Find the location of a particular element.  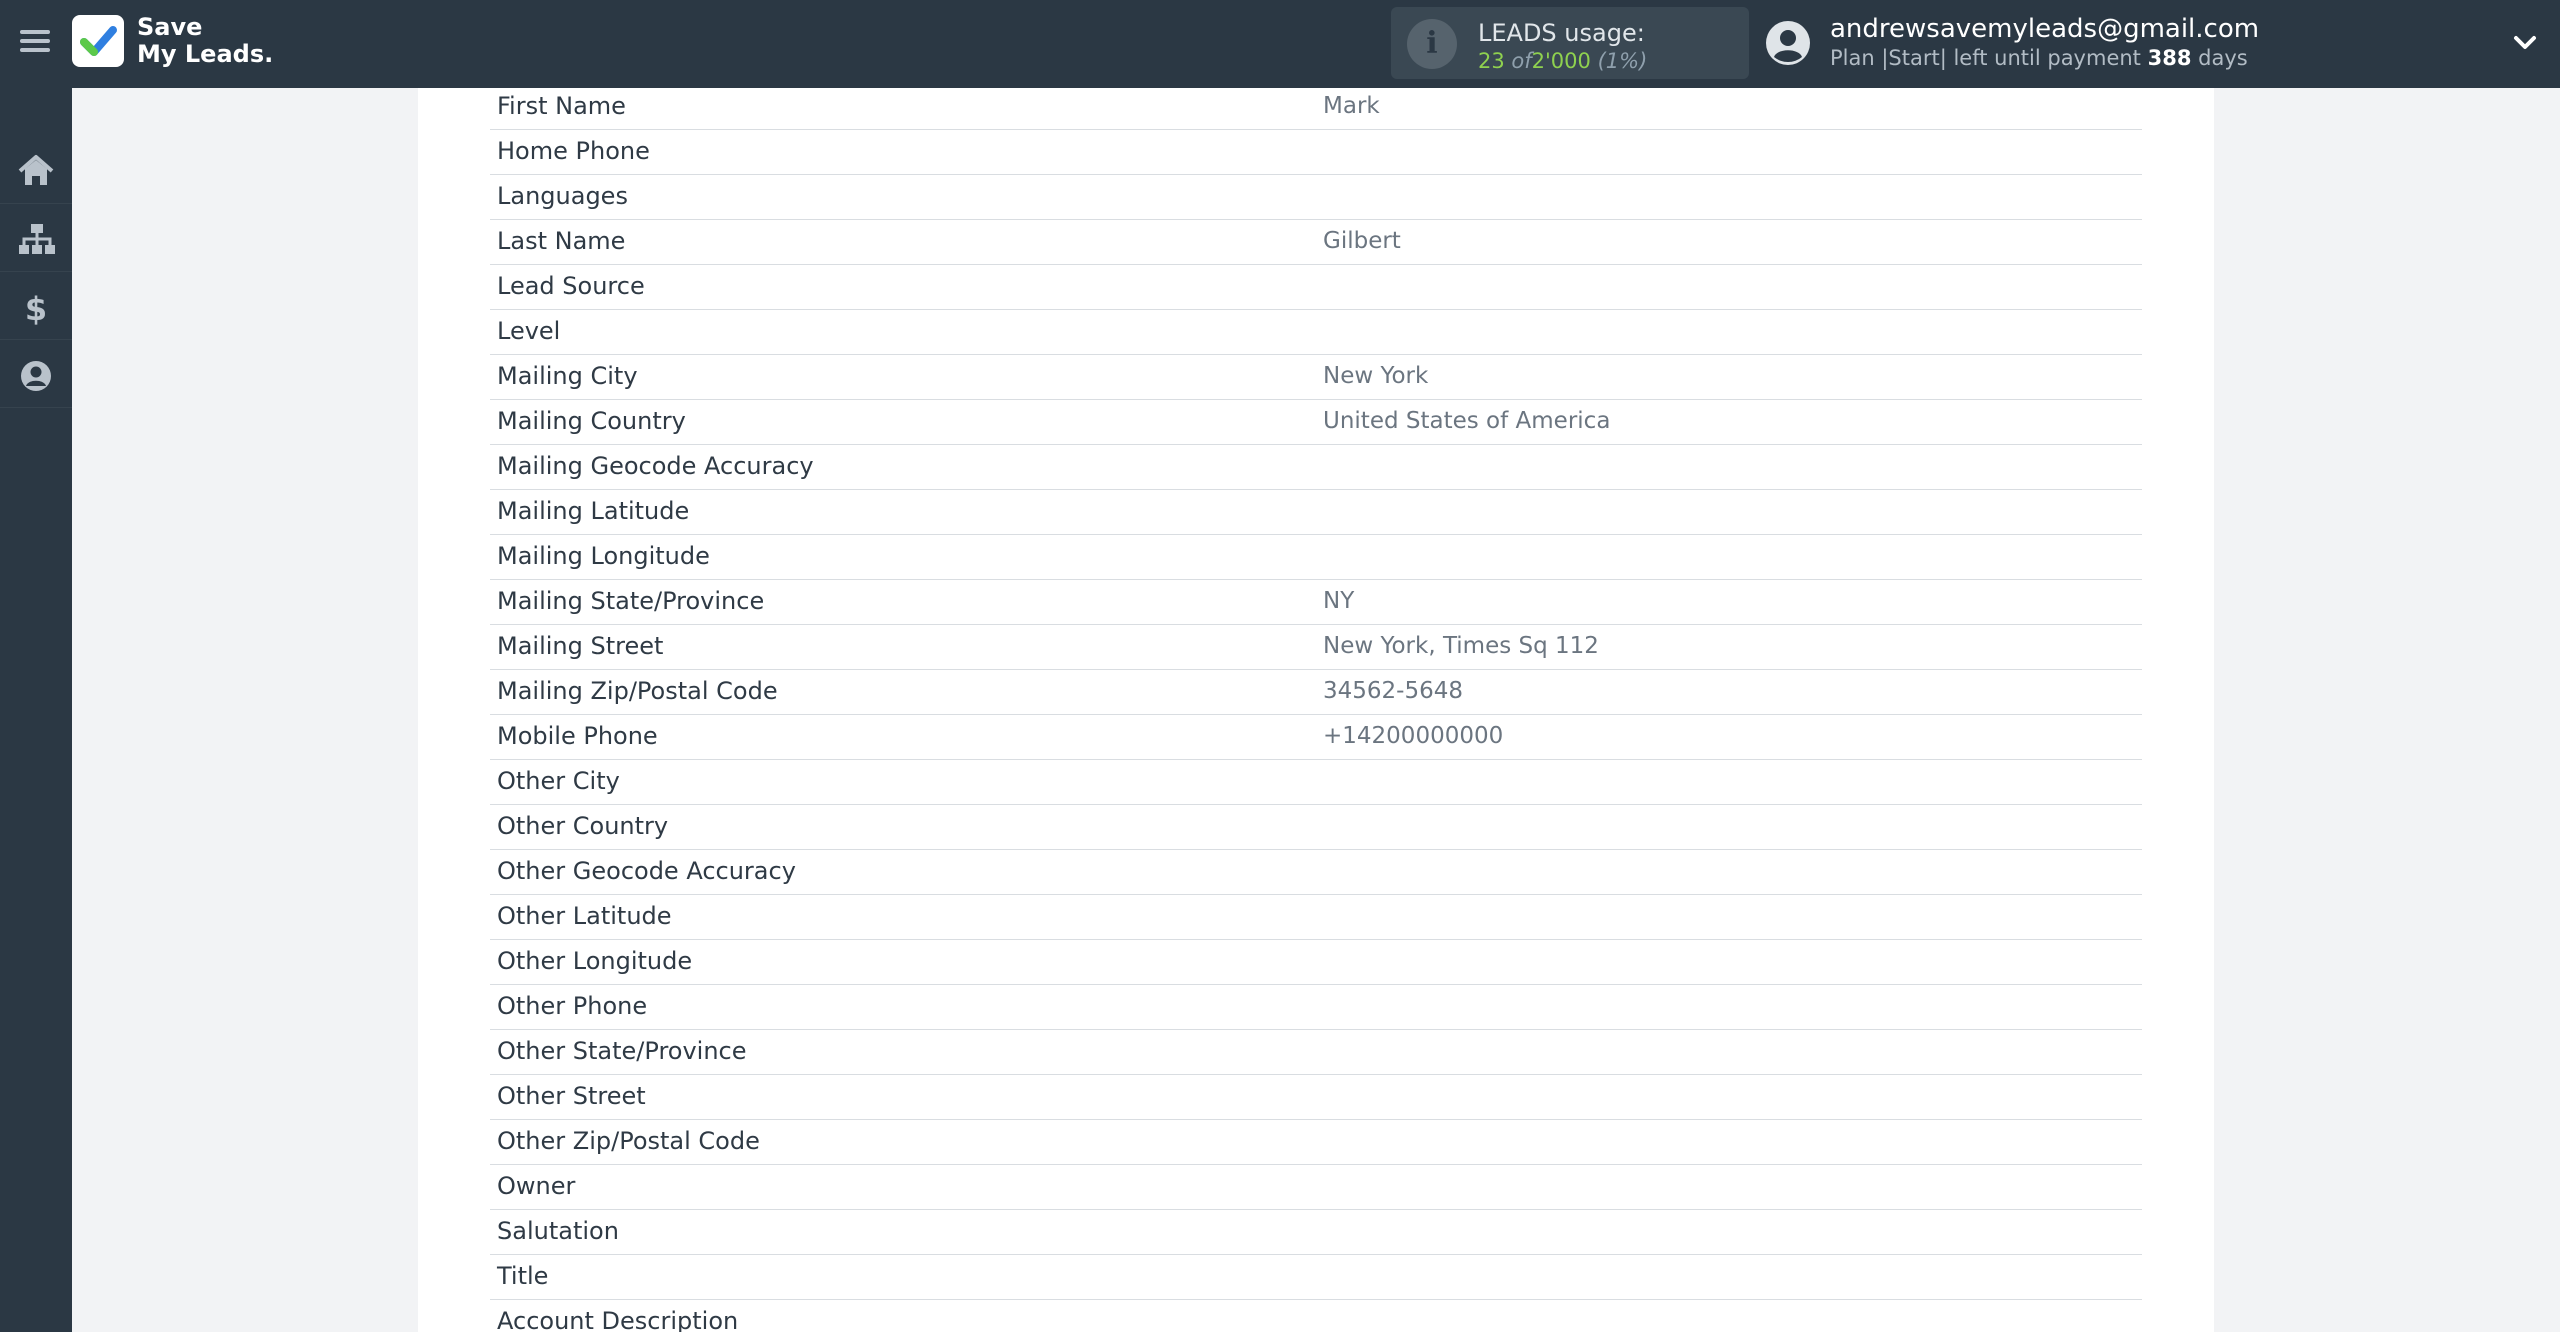

sidebar-item-connections is located at coordinates (36, 238).